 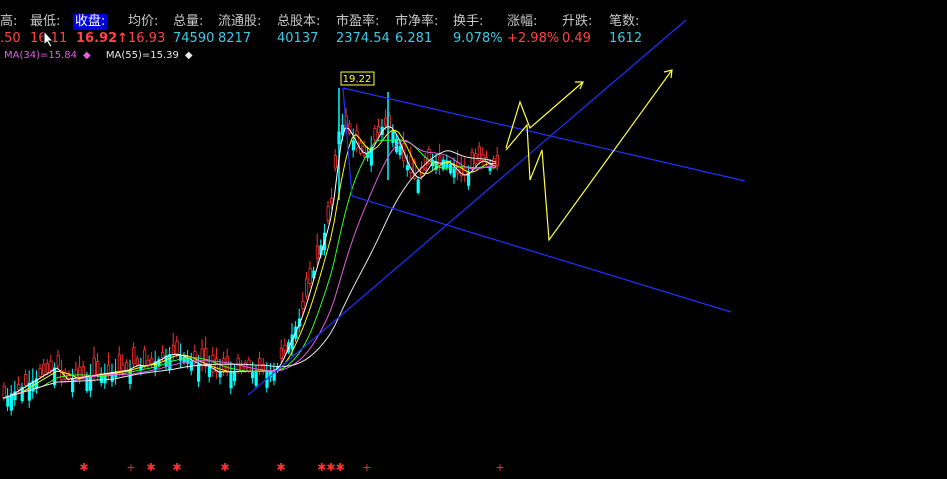 What do you see at coordinates (291, 467) in the screenshot?
I see `signal-markers: ✱ + ✱ ✱ ✱ ✱ ✱✱✱ + +` at bounding box center [291, 467].